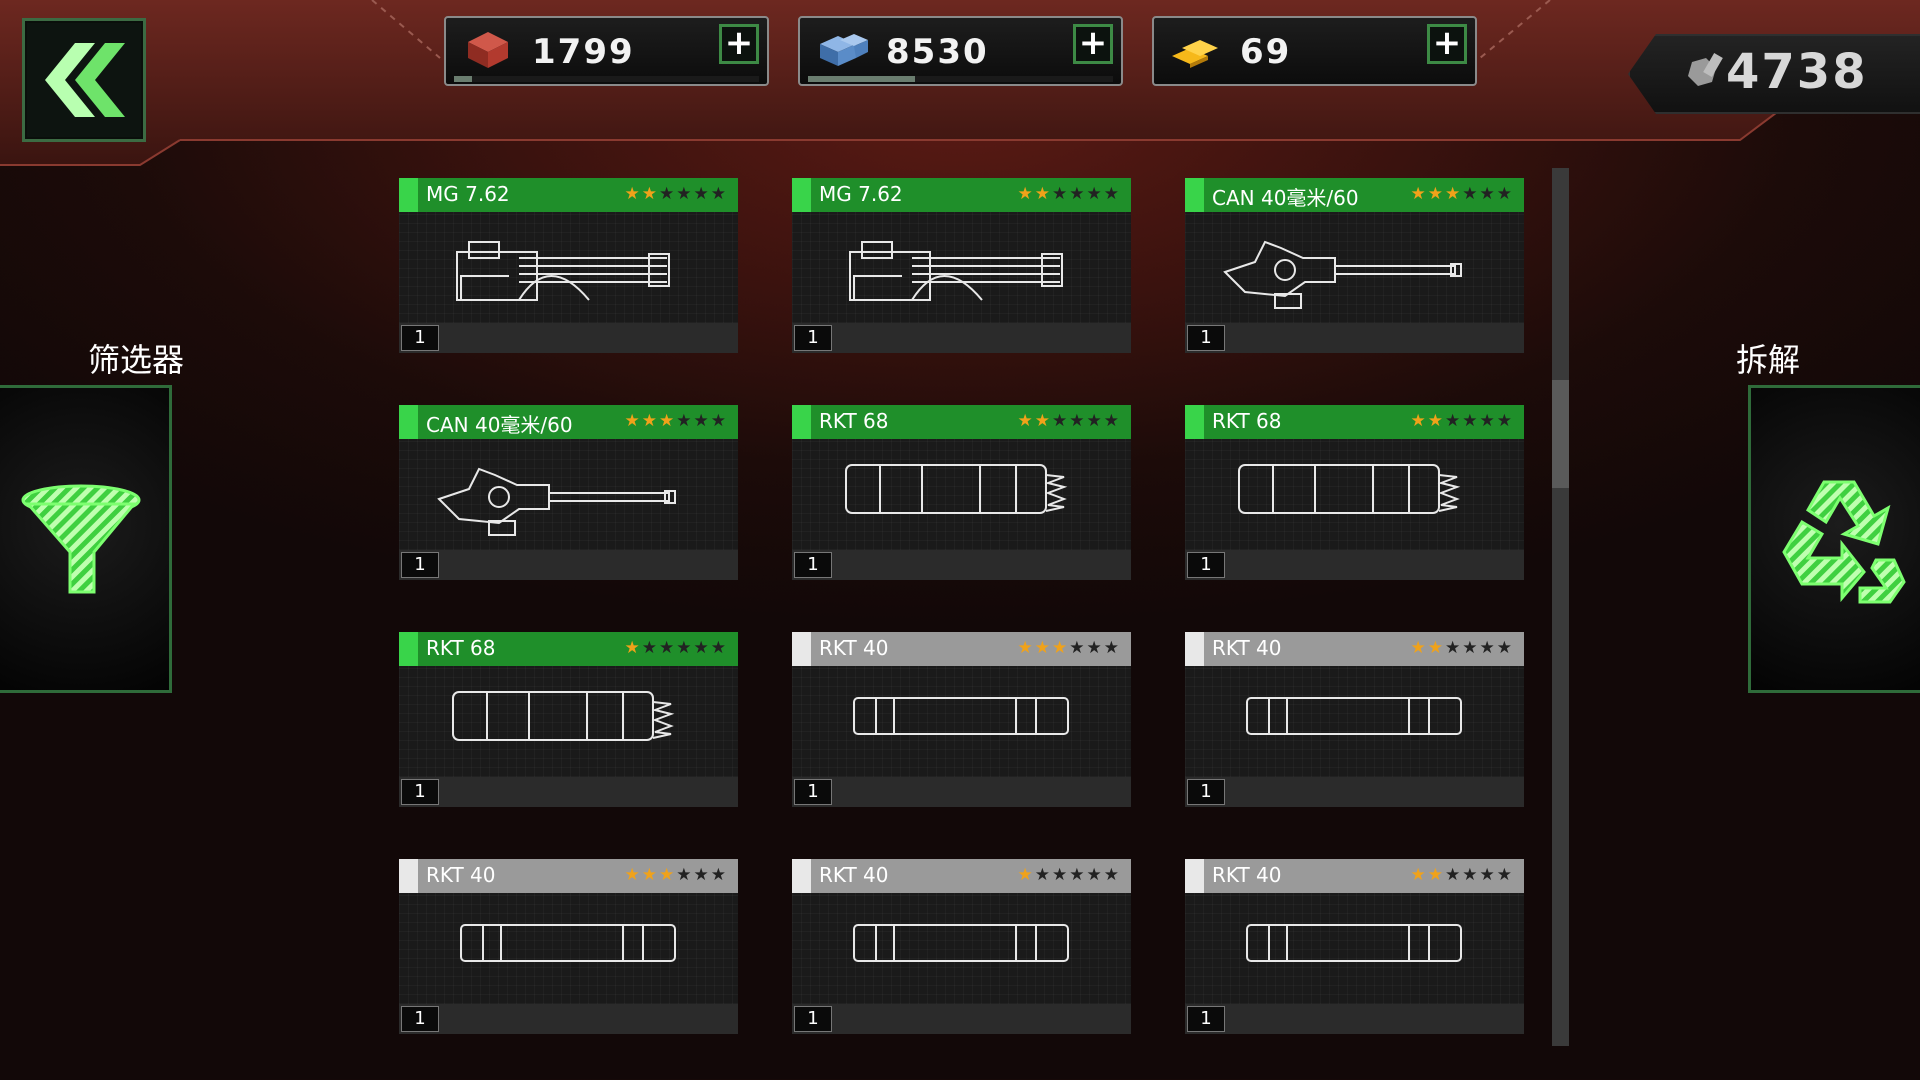  Describe the element at coordinates (136, 360) in the screenshot. I see `filter-label: 筛选器` at that location.